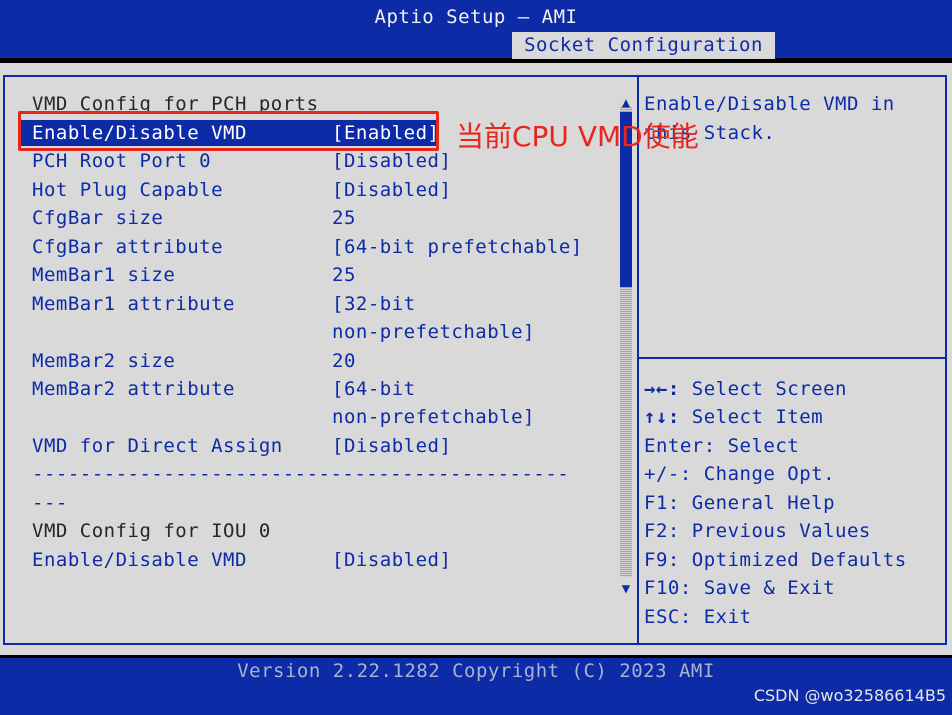  What do you see at coordinates (344, 361) in the screenshot?
I see `setting-value: 20` at bounding box center [344, 361].